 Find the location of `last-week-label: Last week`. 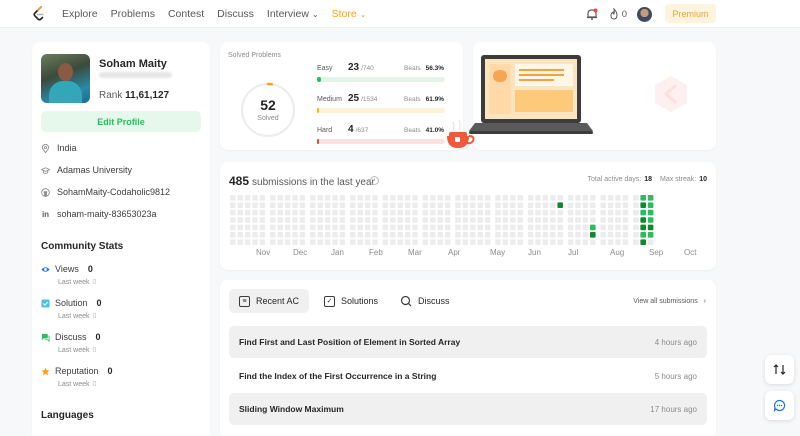

last-week-label: Last week is located at coordinates (74, 282).